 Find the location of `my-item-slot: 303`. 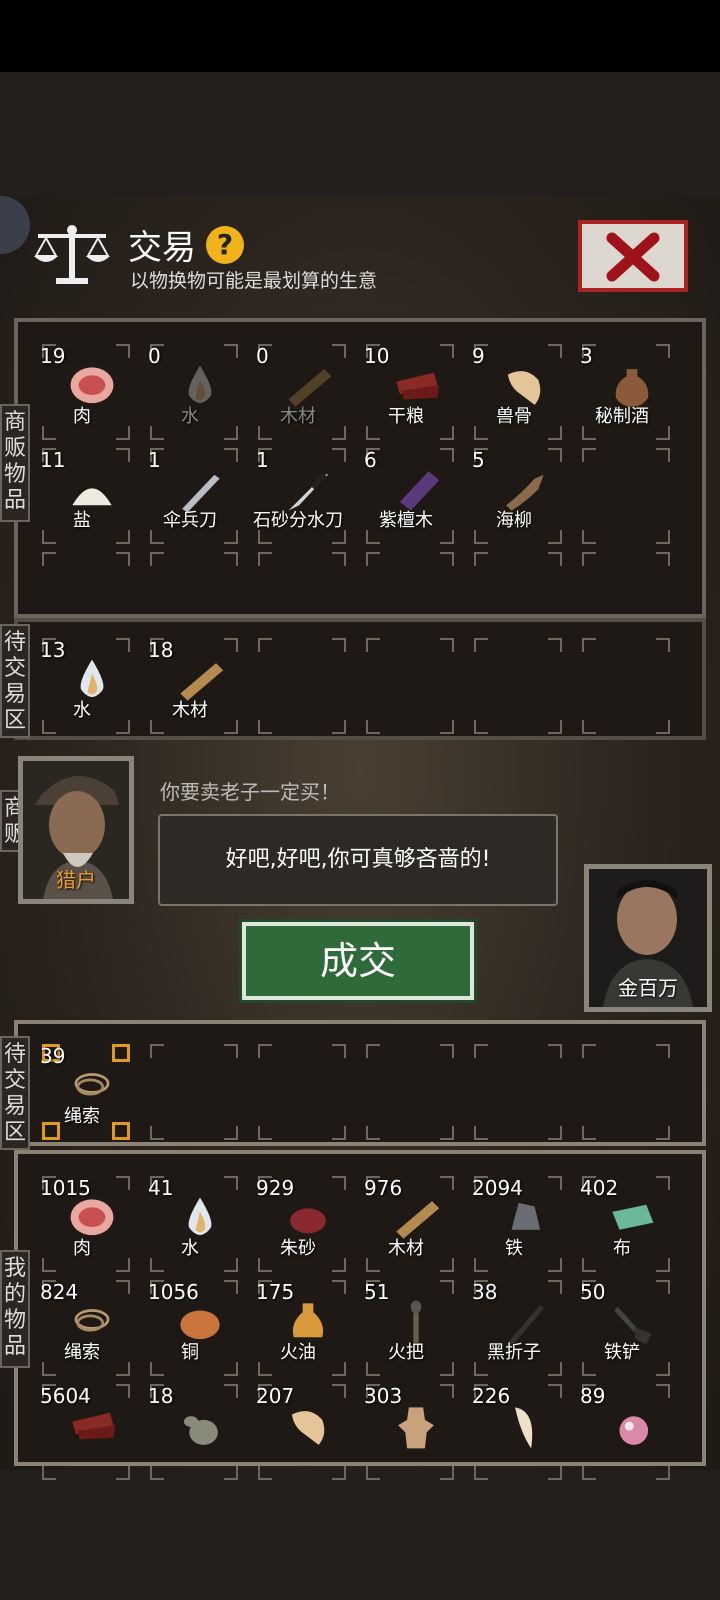

my-item-slot: 303 is located at coordinates (406, 1432).